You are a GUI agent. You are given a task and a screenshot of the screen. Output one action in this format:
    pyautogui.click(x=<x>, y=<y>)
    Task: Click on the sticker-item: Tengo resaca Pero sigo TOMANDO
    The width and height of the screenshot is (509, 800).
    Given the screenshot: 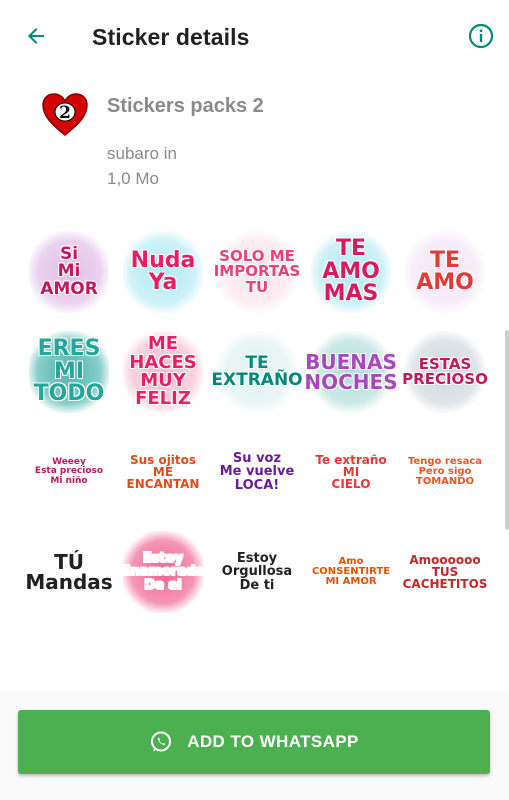 What is the action you would take?
    pyautogui.click(x=445, y=472)
    